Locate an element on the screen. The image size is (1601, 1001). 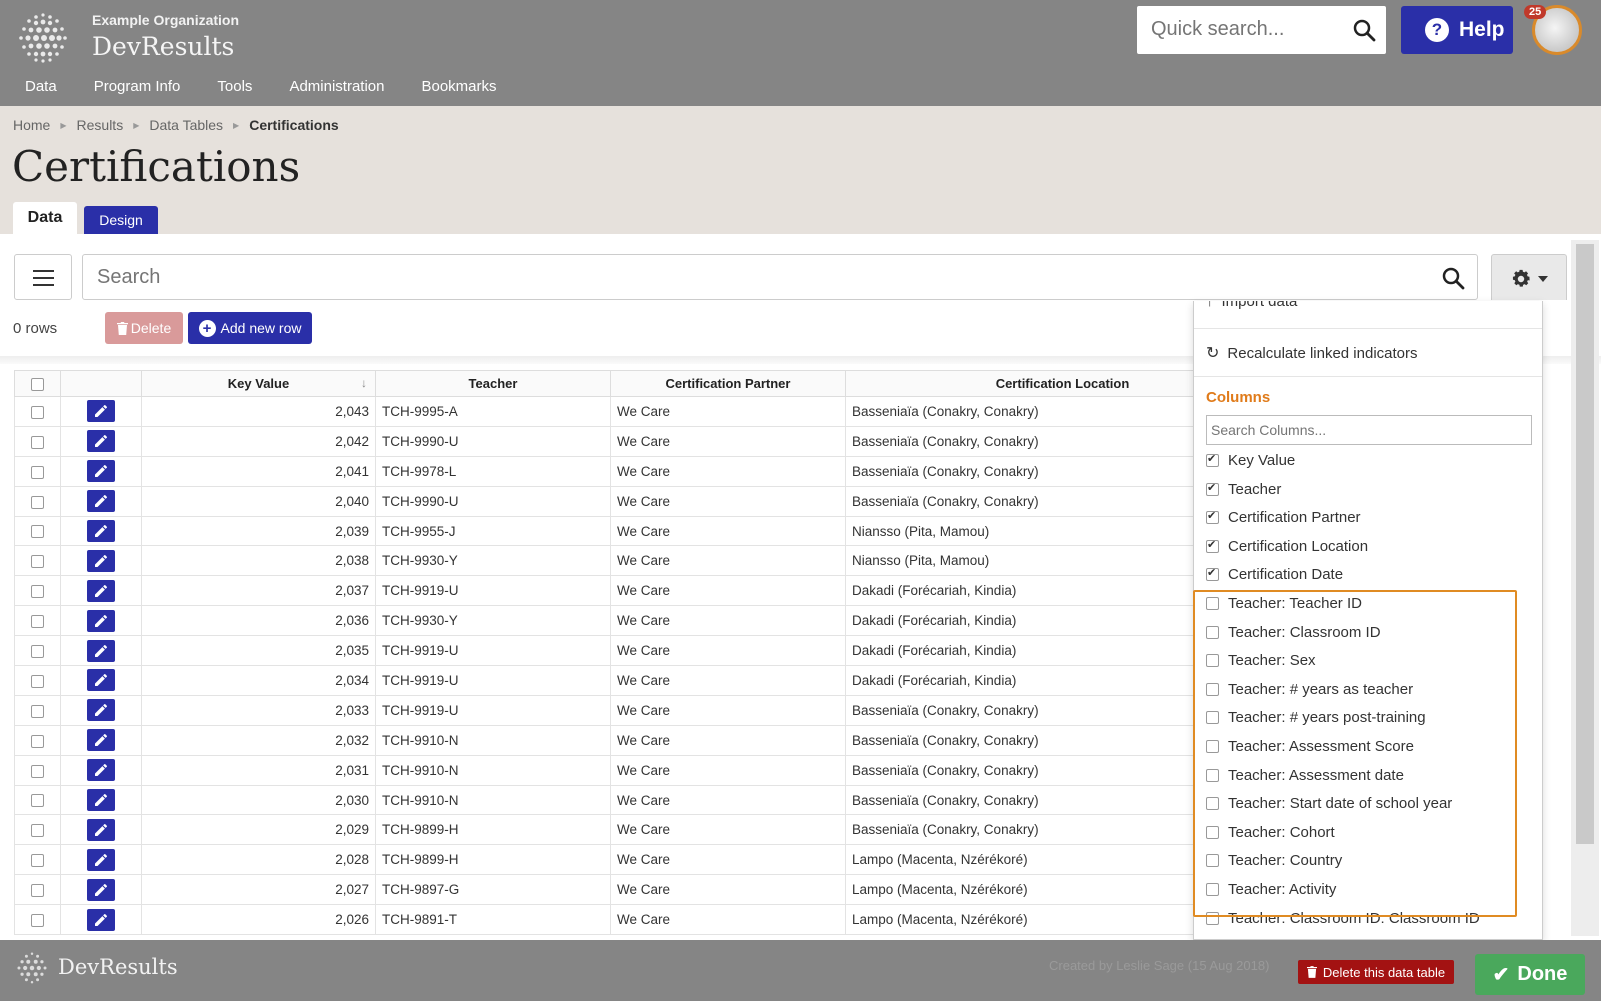
vertical-scrollbar is located at coordinates (1585, 588).